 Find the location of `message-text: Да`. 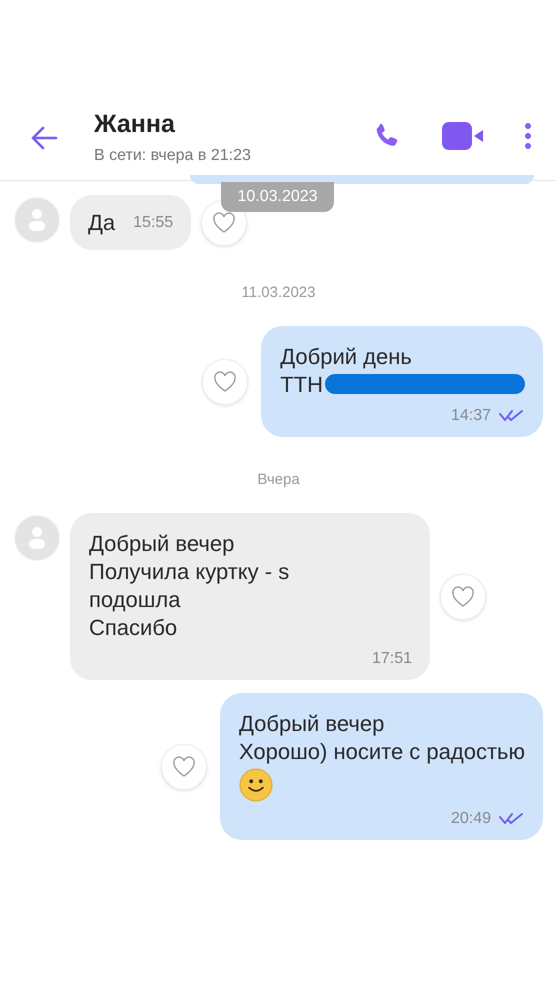

message-text: Да is located at coordinates (102, 222).